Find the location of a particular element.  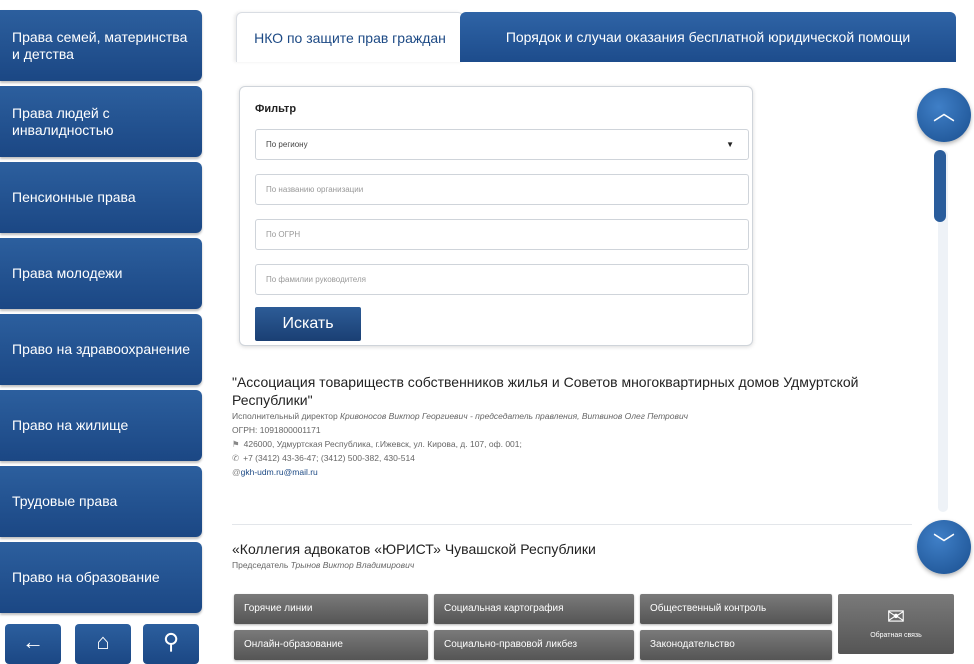

location-icon: ⚑ is located at coordinates (236, 444).